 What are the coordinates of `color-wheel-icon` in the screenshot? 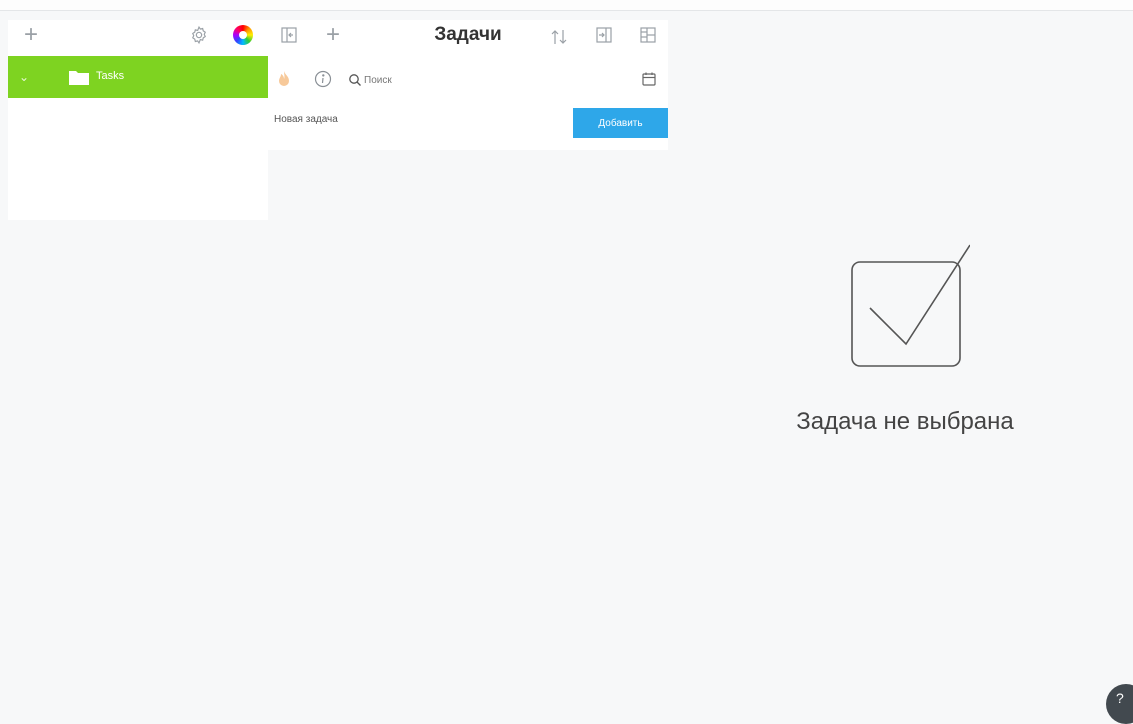 It's located at (243, 35).